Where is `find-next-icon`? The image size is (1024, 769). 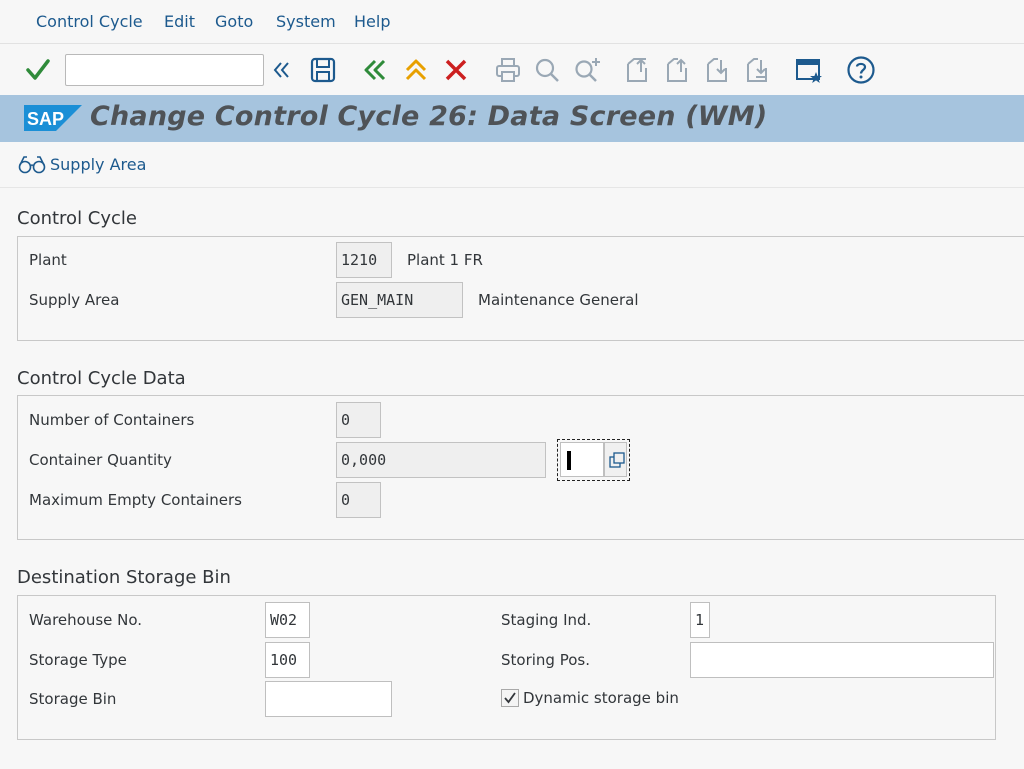
find-next-icon is located at coordinates (587, 70).